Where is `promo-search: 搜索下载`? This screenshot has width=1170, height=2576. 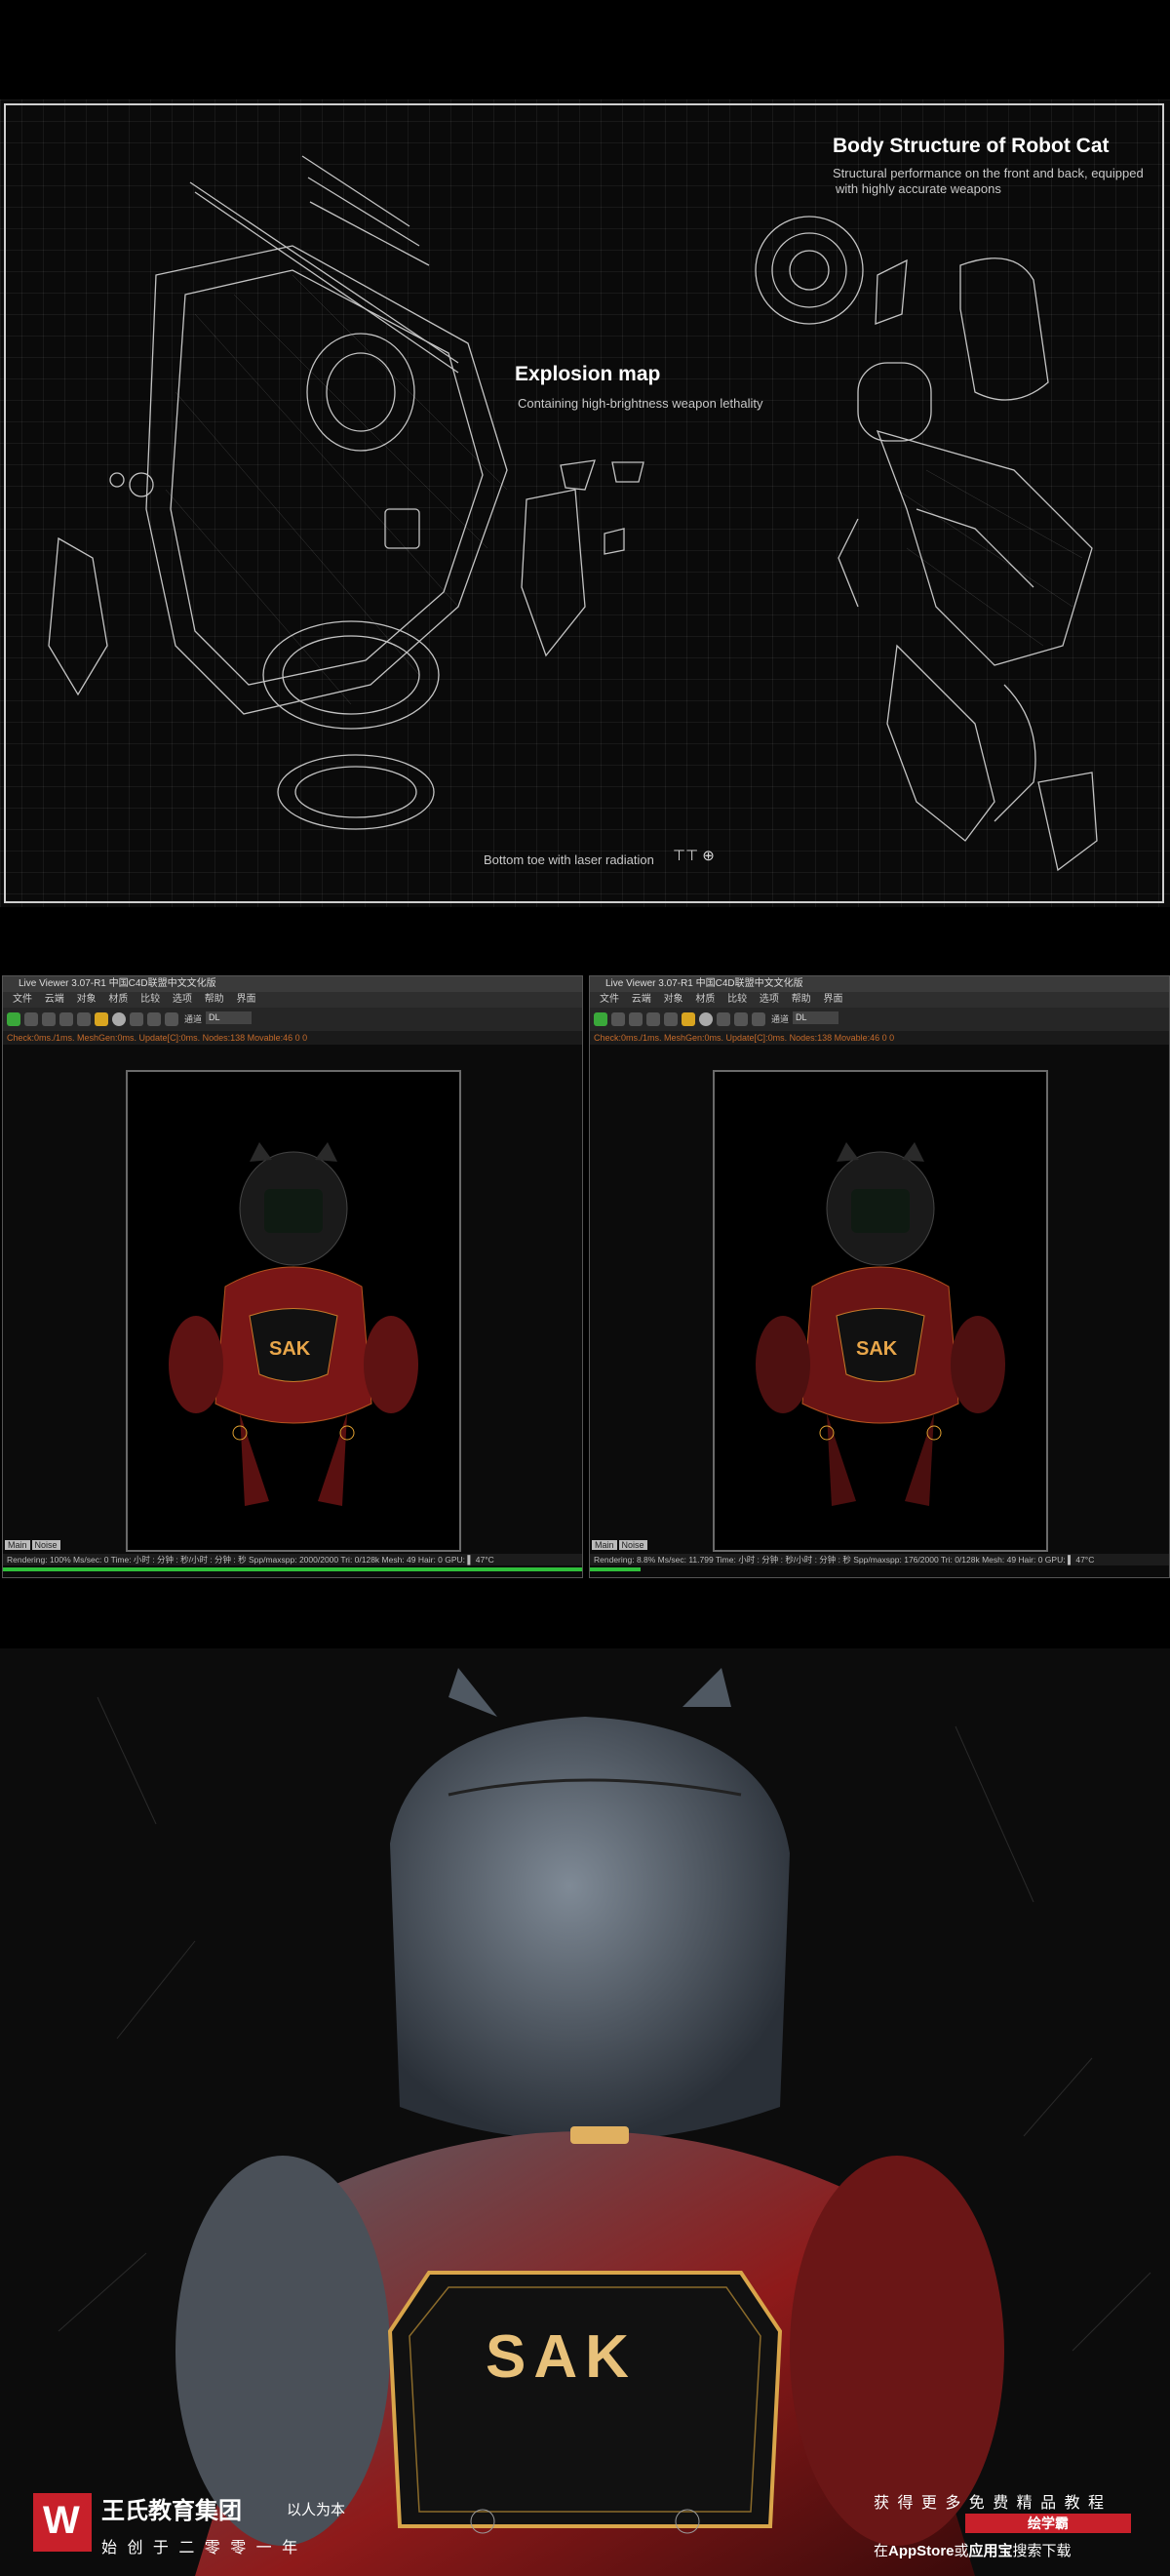 promo-search: 搜索下载 is located at coordinates (1042, 2551).